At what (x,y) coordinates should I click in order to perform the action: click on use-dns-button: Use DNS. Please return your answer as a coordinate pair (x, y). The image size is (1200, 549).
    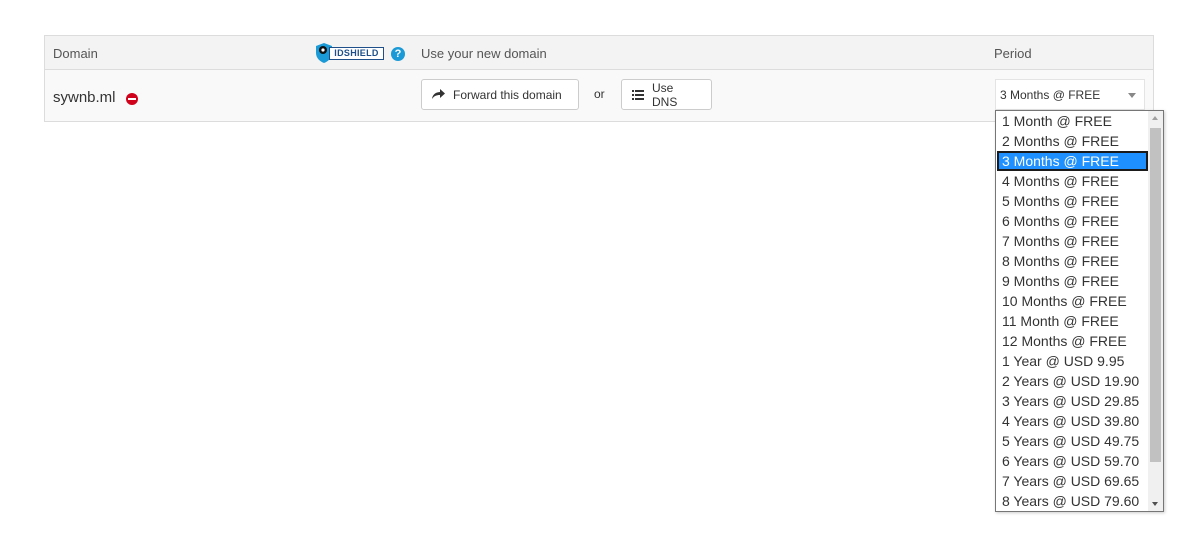
    Looking at the image, I should click on (666, 94).